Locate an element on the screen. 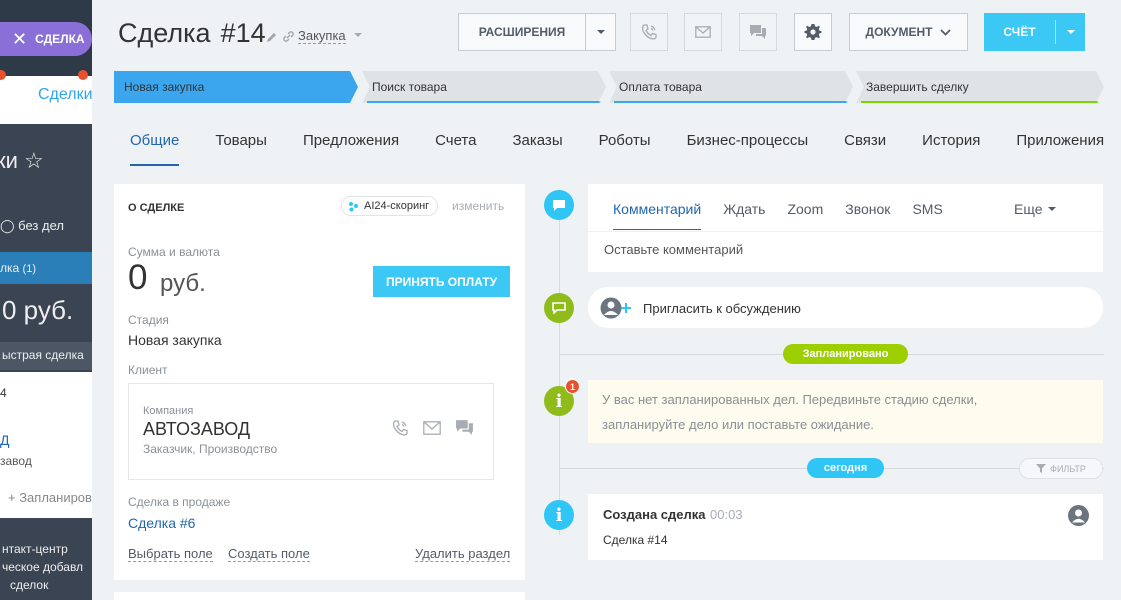  link-icon is located at coordinates (288, 39).